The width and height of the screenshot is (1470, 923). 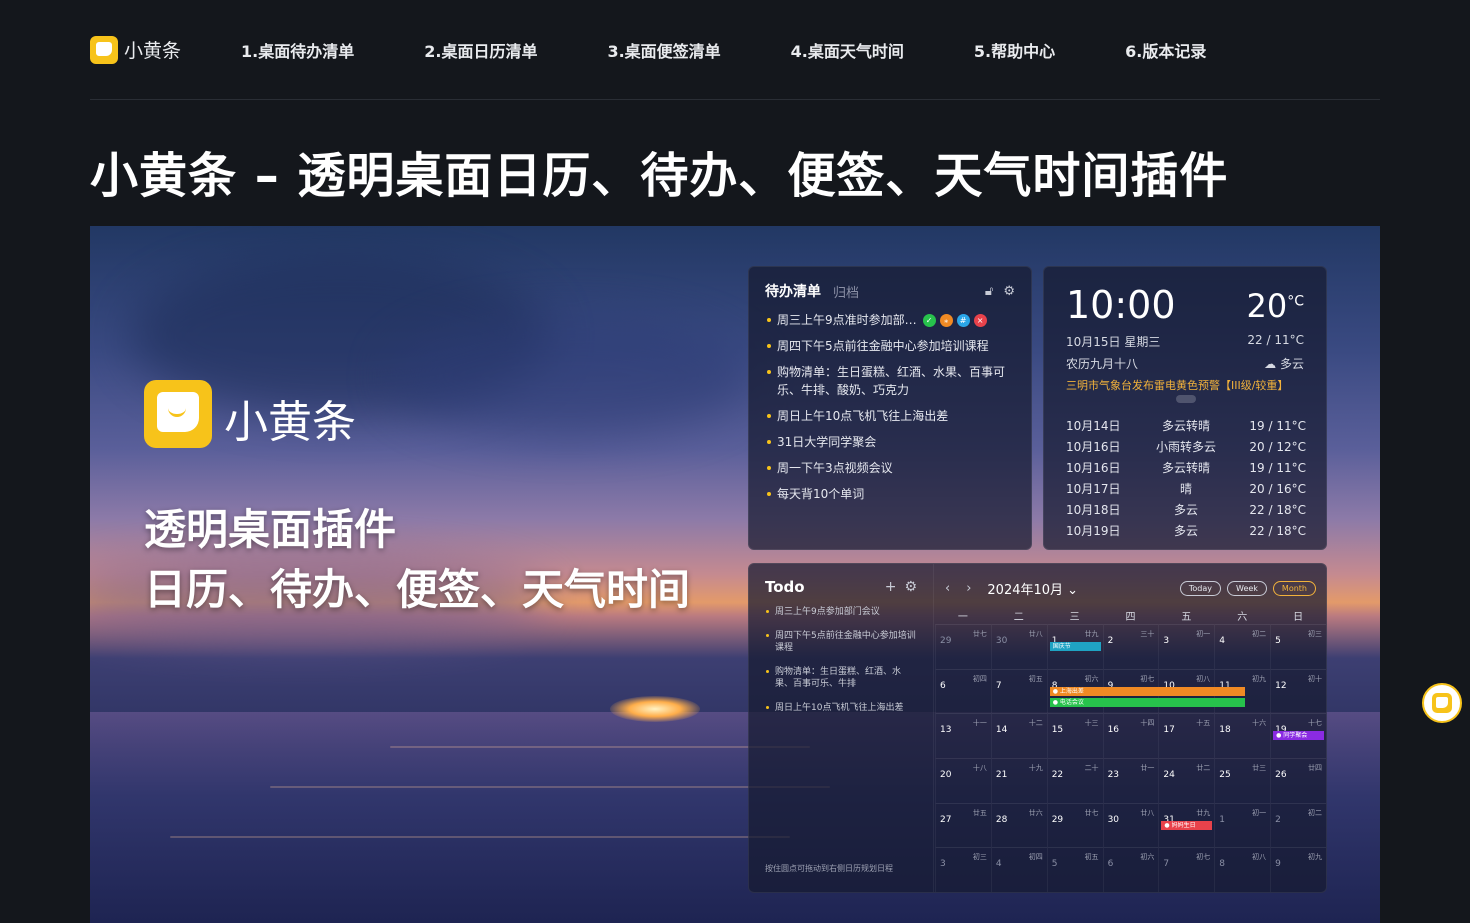 I want to click on nav-item-changelog: 6.版本记录, so click(x=1165, y=50).